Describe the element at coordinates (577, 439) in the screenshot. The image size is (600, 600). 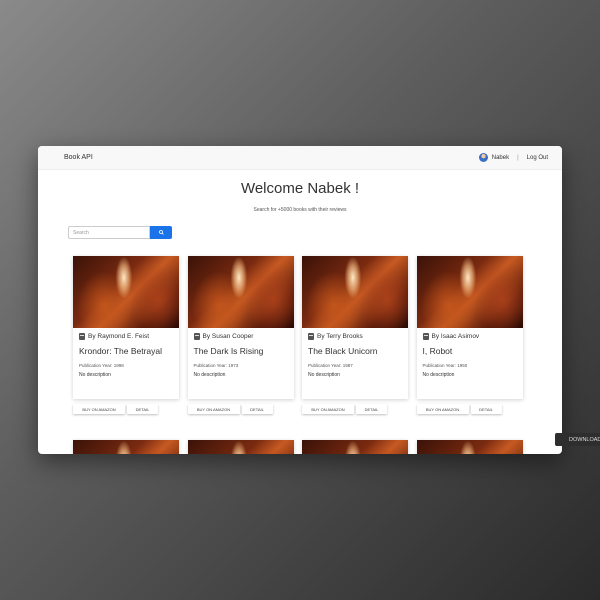
I see `download-button: DOWNLOAD` at that location.